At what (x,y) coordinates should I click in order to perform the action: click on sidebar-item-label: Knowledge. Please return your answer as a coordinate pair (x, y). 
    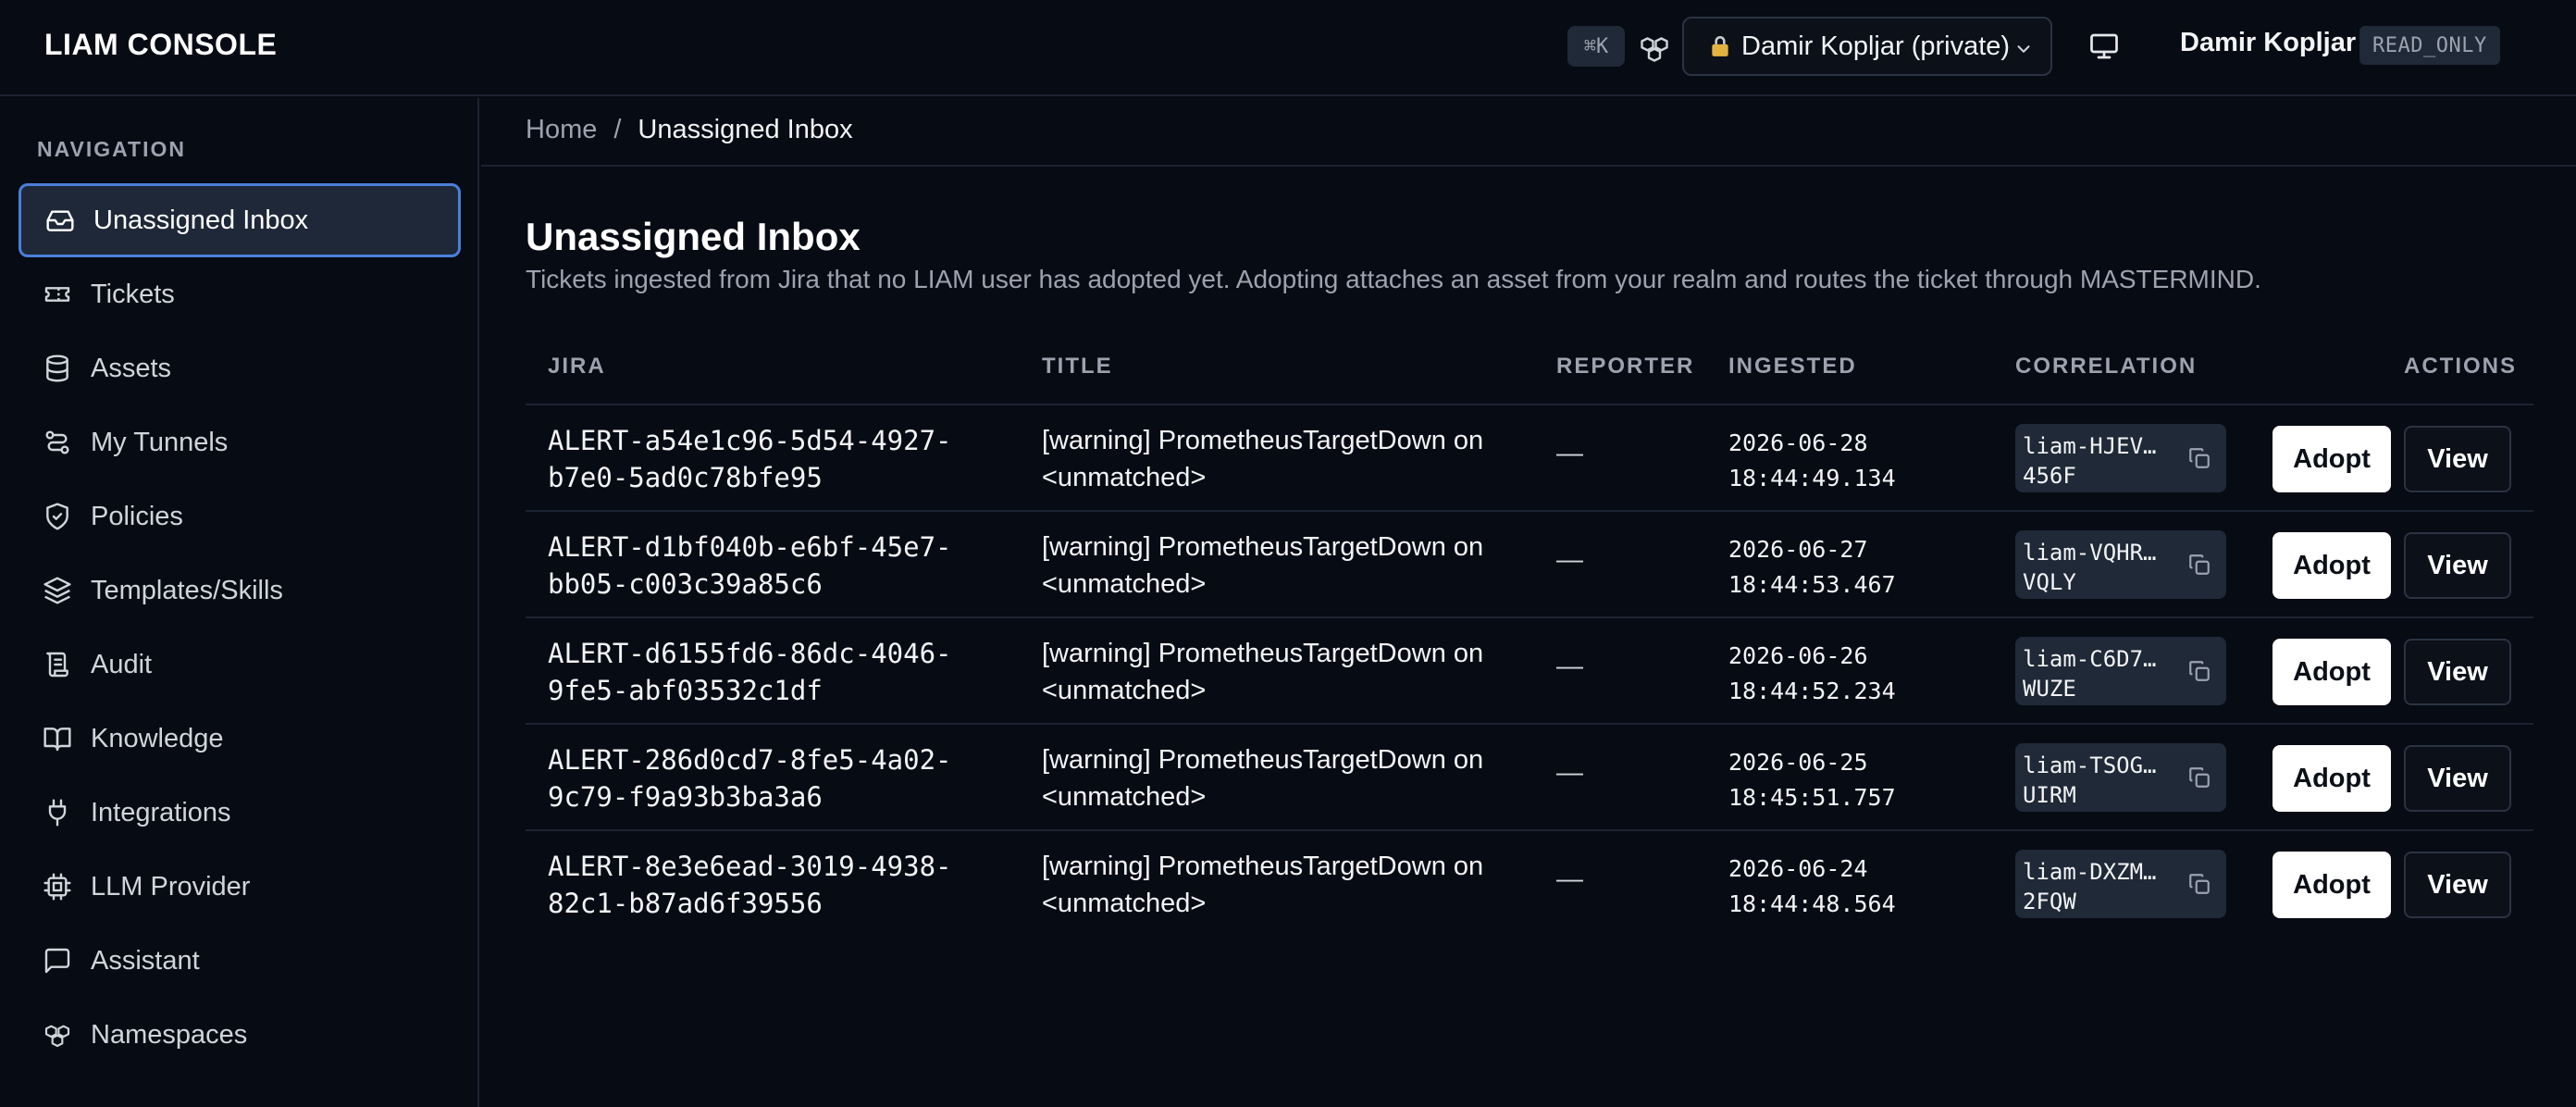
    Looking at the image, I should click on (158, 738).